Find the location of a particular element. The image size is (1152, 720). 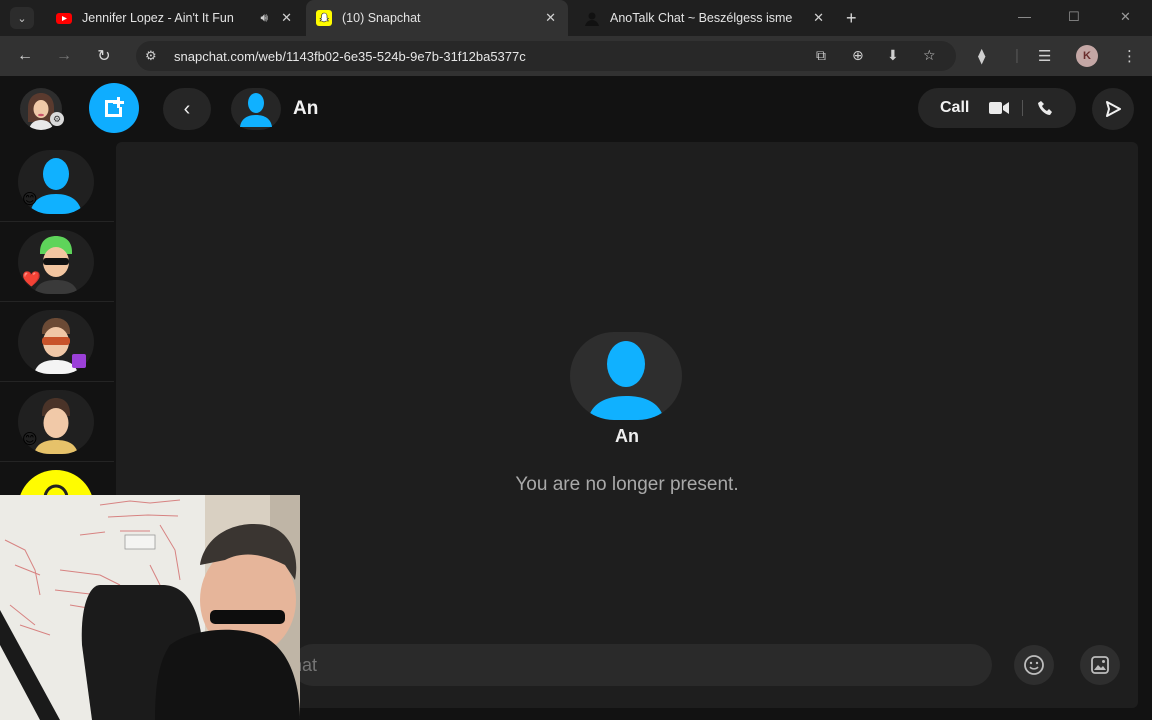

webcam-video-image is located at coordinates (150, 607).